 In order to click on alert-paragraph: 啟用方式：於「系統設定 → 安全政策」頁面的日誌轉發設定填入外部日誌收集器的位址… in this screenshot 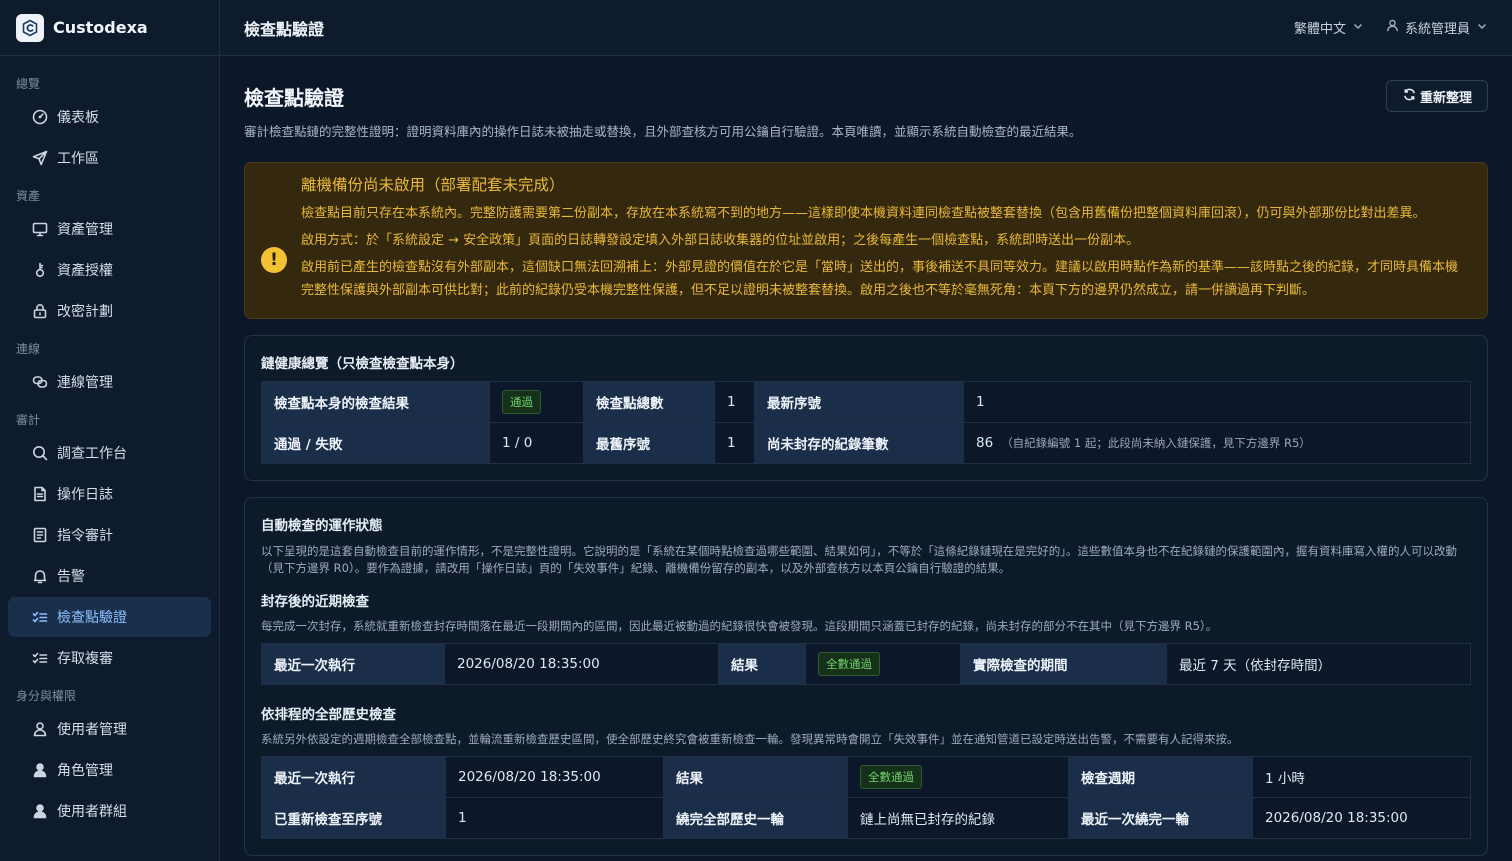, I will do `click(720, 240)`.